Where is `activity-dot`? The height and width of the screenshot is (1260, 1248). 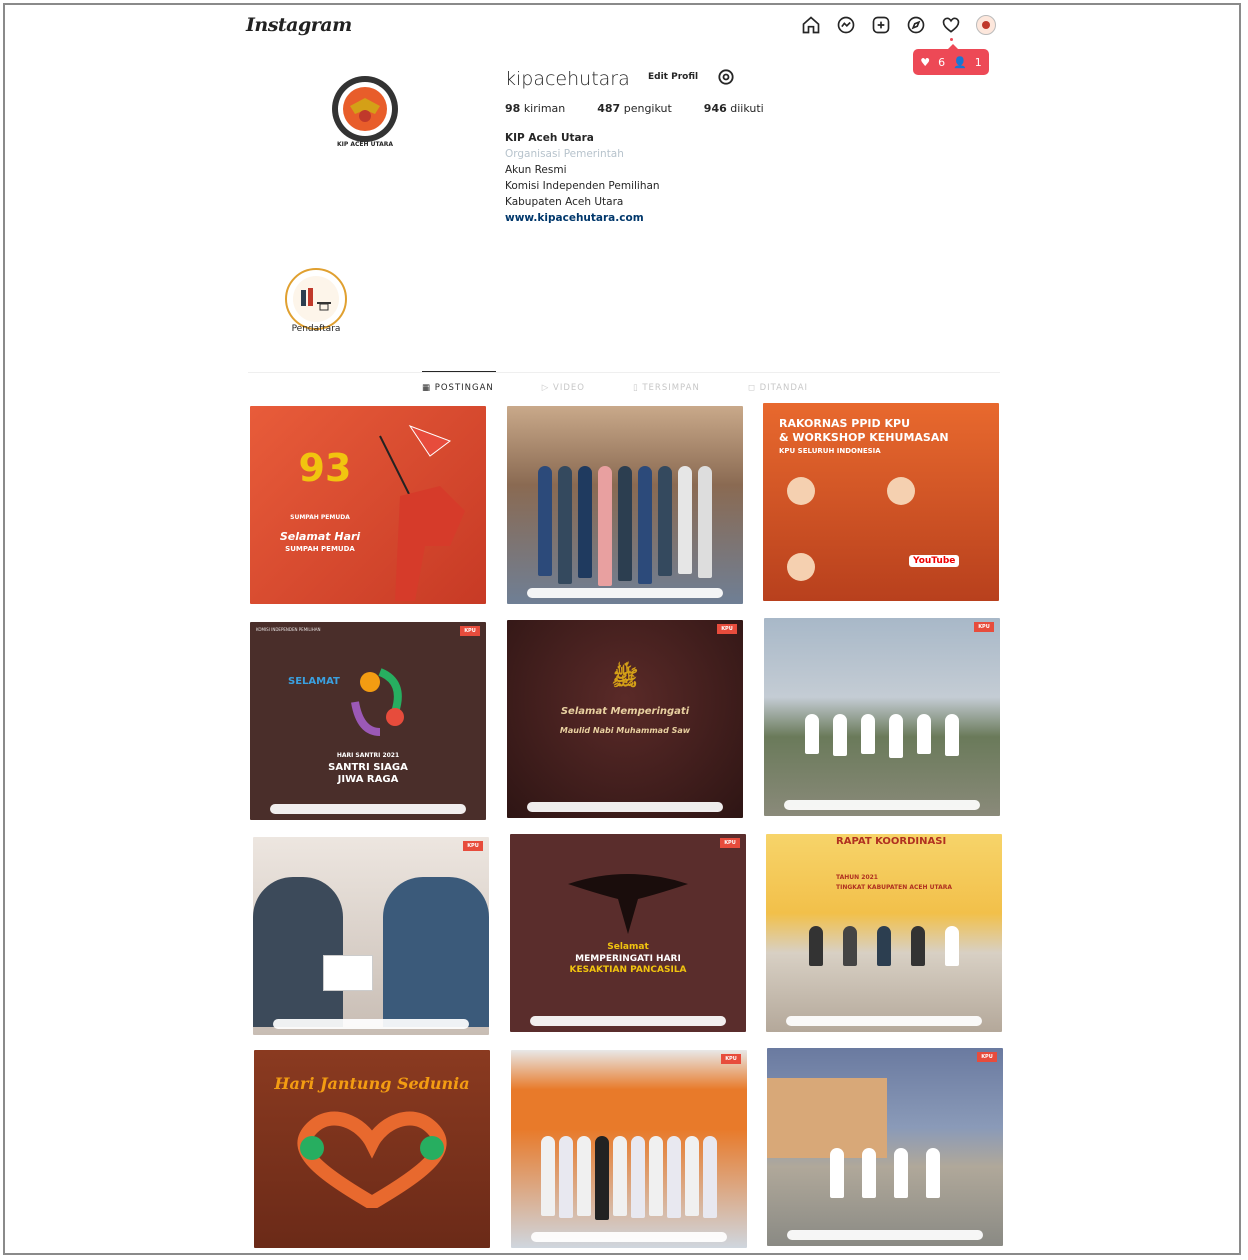
activity-dot is located at coordinates (951, 39).